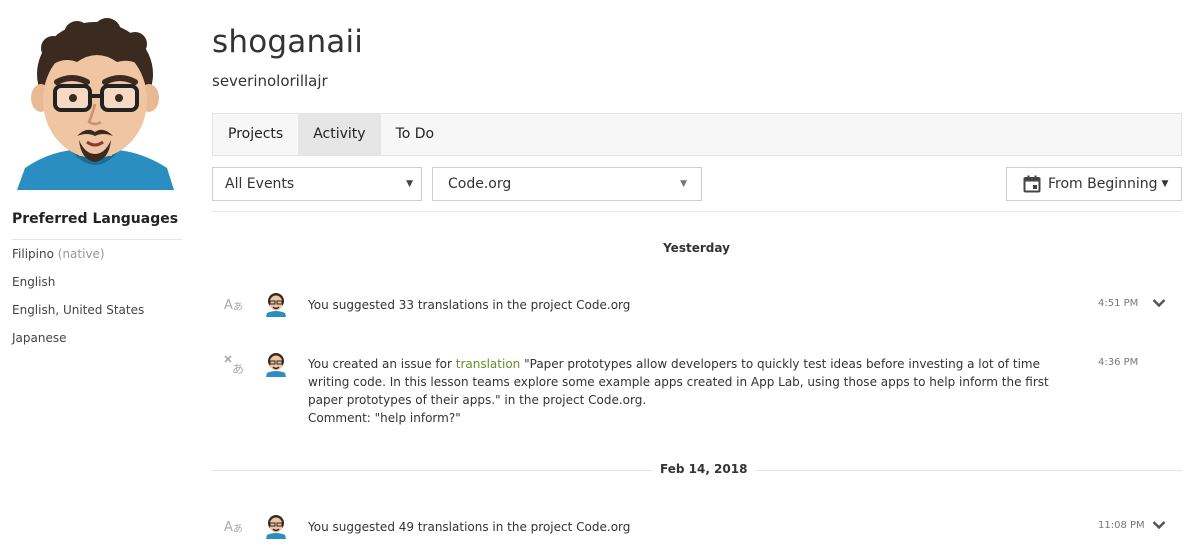 The width and height of the screenshot is (1195, 553). I want to click on tab-todo: To Do, so click(415, 134).